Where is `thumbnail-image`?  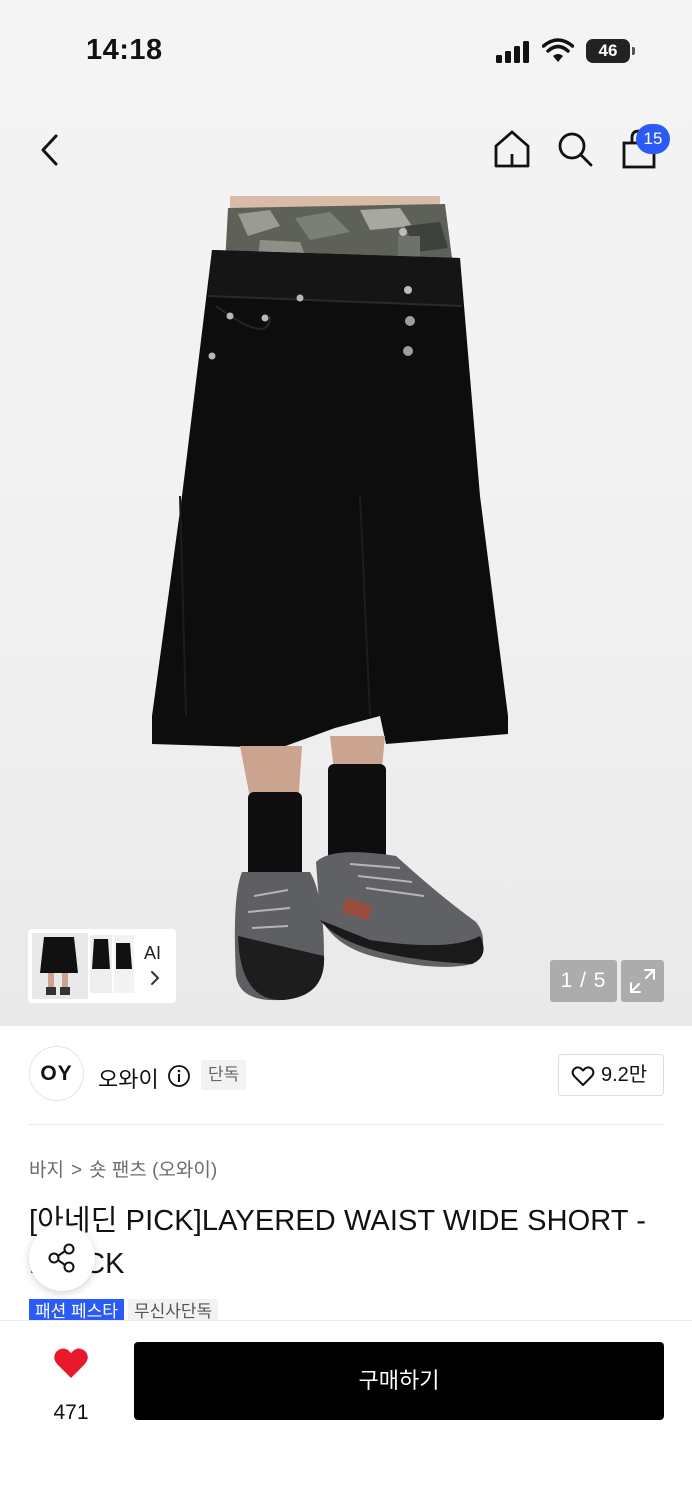
thumbnail-image is located at coordinates (83, 966).